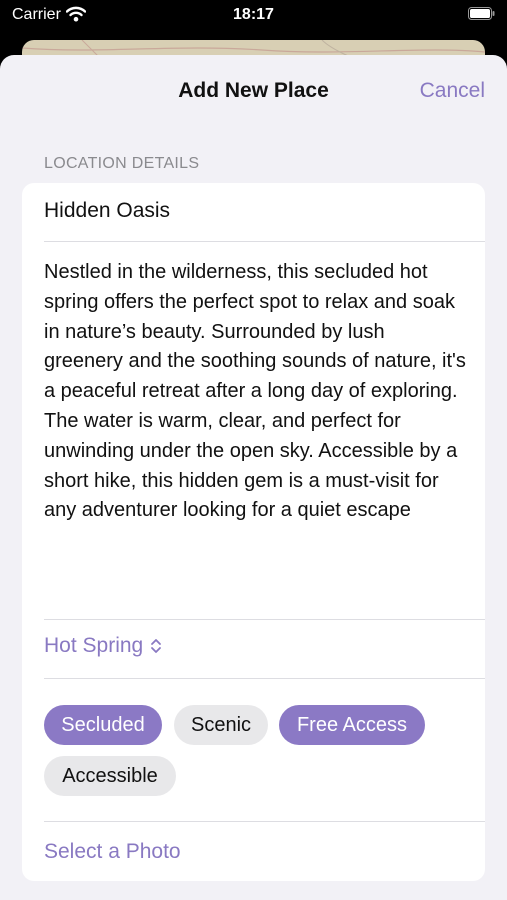  Describe the element at coordinates (94, 645) in the screenshot. I see `category-picker-label: Hot Spring` at that location.